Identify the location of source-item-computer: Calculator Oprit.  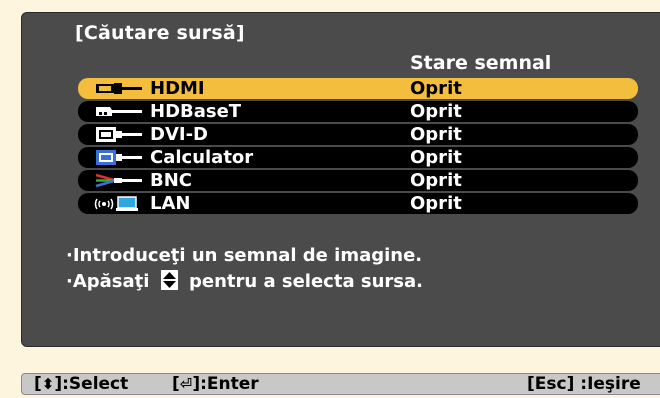
(358, 157).